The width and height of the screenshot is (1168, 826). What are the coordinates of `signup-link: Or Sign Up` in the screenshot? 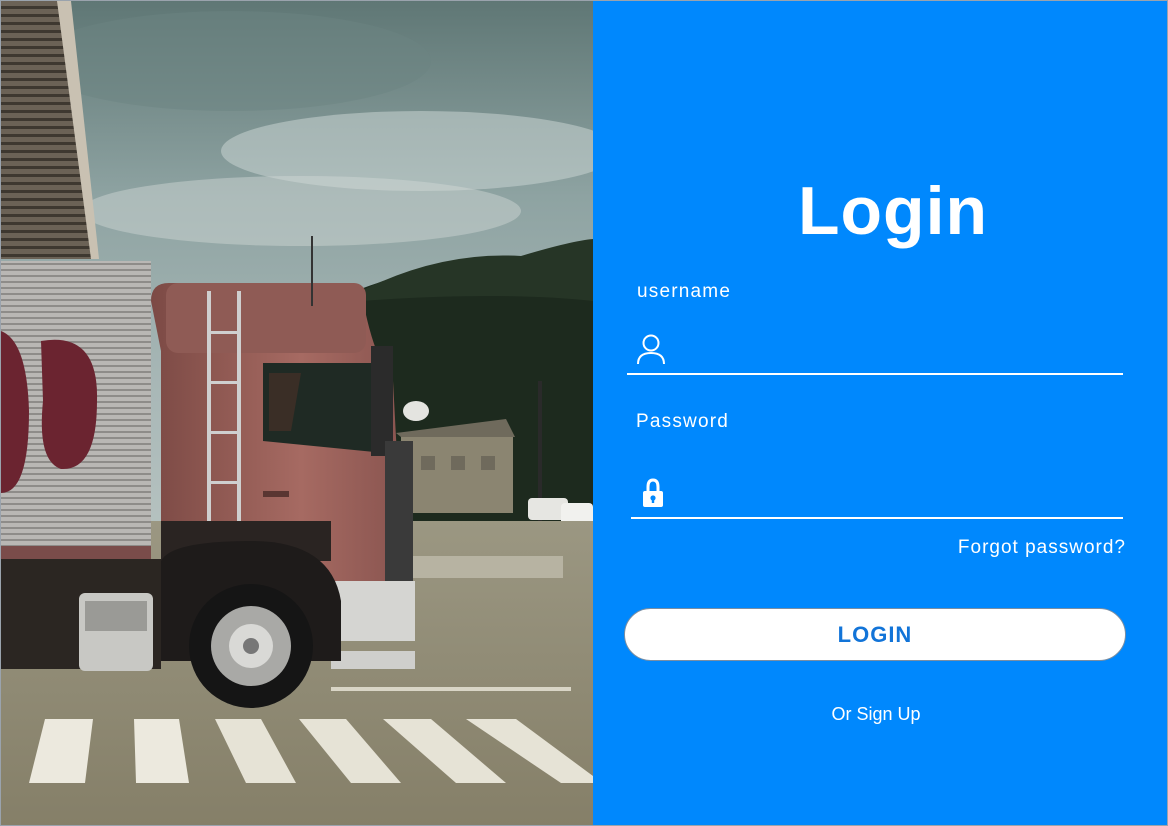 It's located at (876, 714).